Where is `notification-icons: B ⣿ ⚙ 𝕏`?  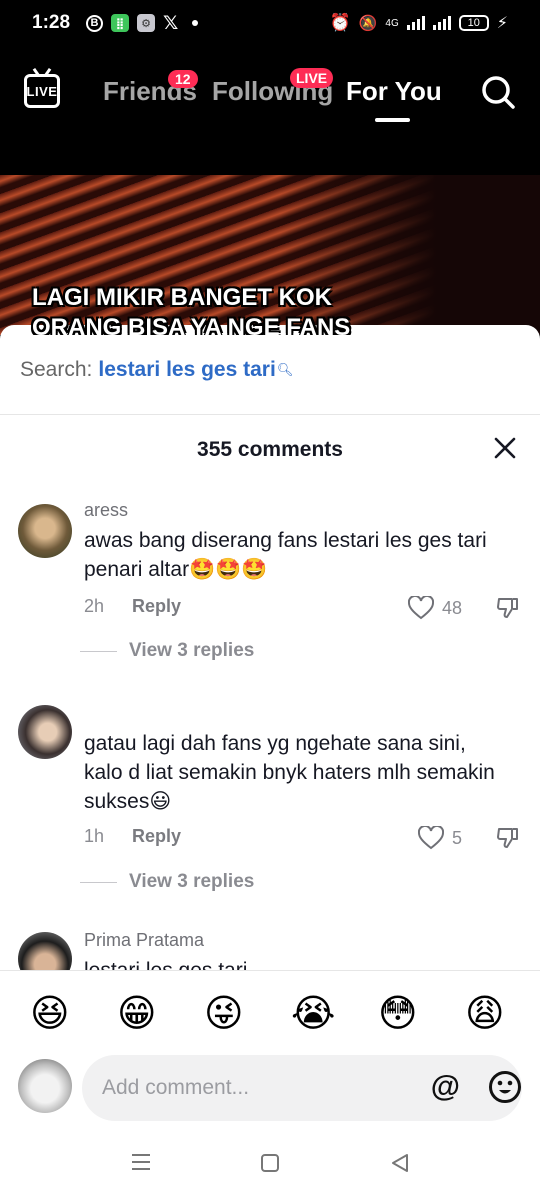
notification-icons: B ⣿ ⚙ 𝕏 is located at coordinates (142, 23).